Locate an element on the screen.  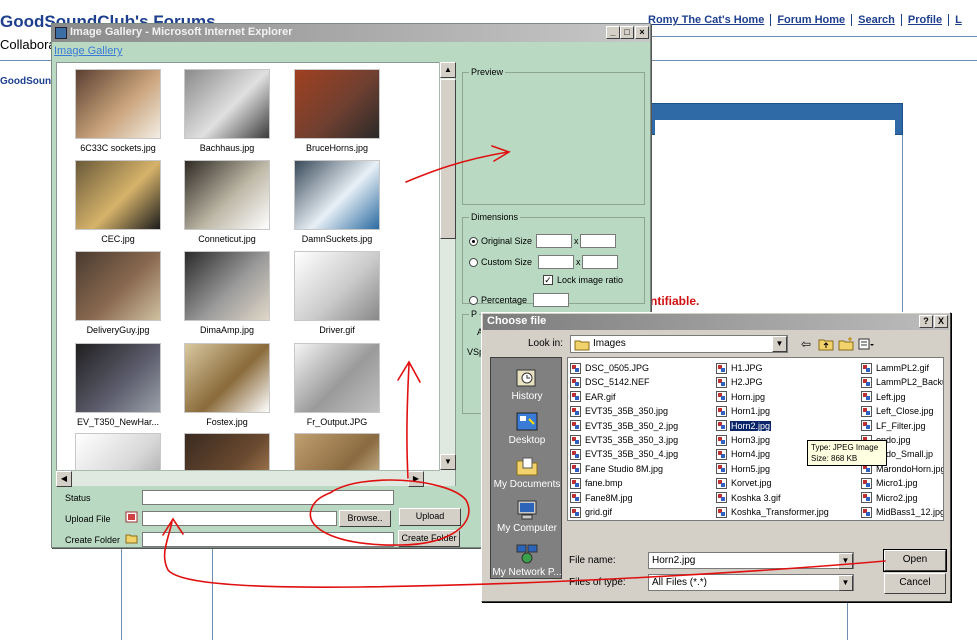
thumbnail-item: Driver.gif is located at coordinates (337, 295).